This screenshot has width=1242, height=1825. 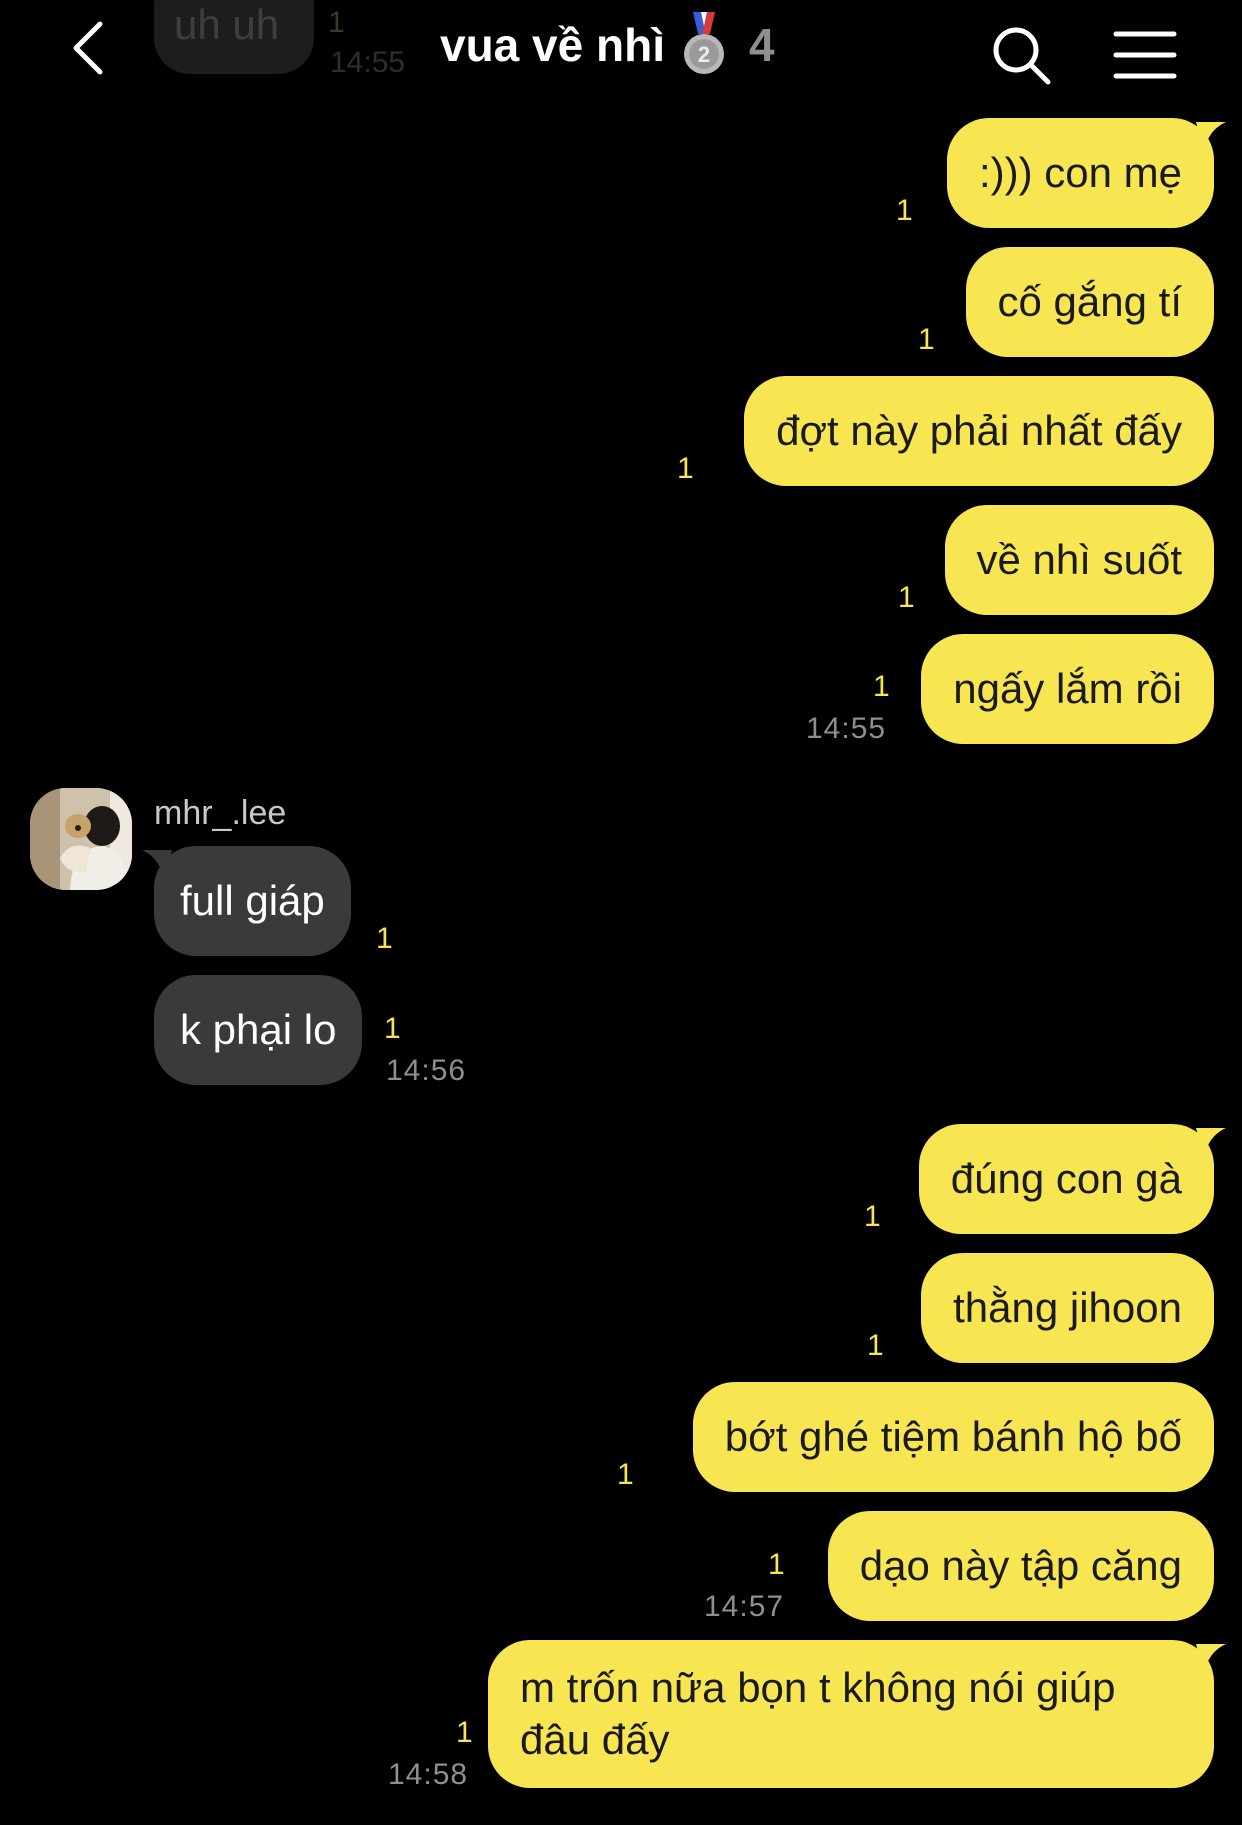 I want to click on chevron-left-icon, so click(x=88, y=48).